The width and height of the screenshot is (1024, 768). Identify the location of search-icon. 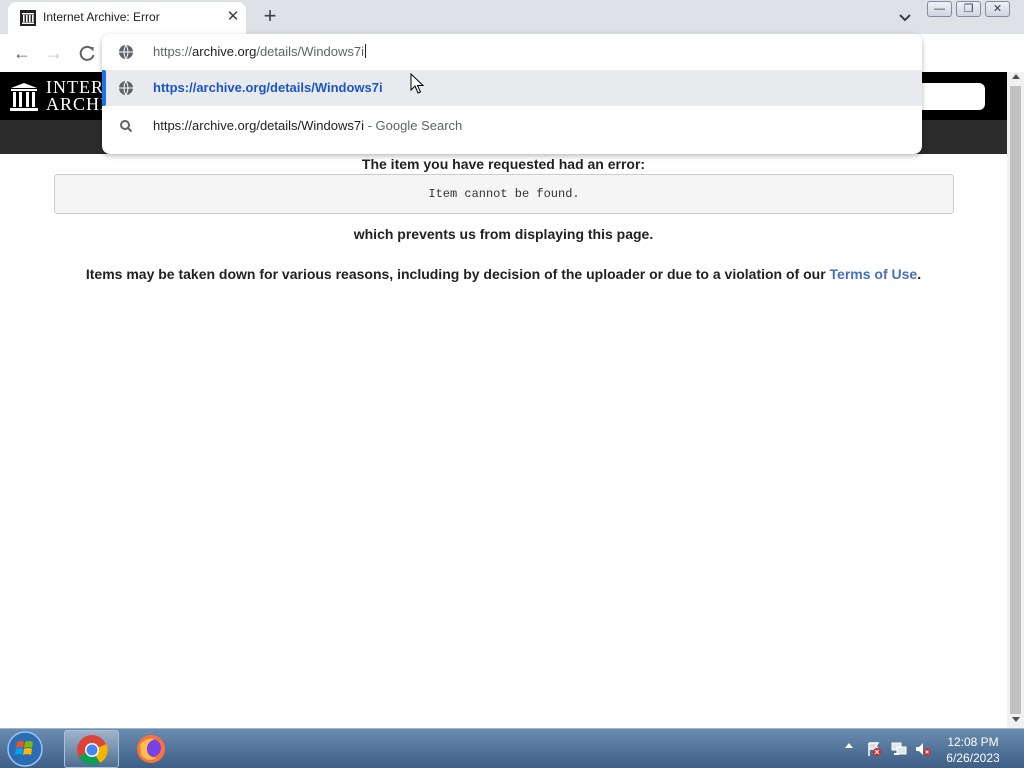
(126, 126).